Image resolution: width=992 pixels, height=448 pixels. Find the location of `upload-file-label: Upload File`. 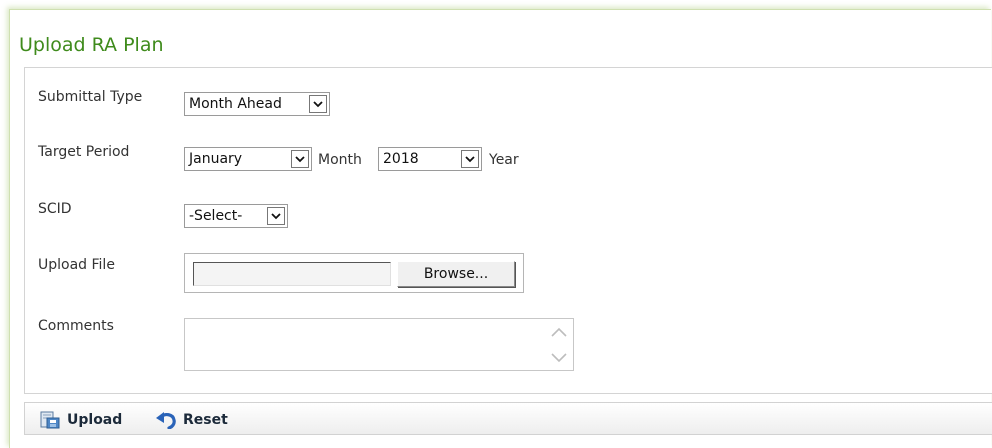

upload-file-label: Upload File is located at coordinates (76, 265).